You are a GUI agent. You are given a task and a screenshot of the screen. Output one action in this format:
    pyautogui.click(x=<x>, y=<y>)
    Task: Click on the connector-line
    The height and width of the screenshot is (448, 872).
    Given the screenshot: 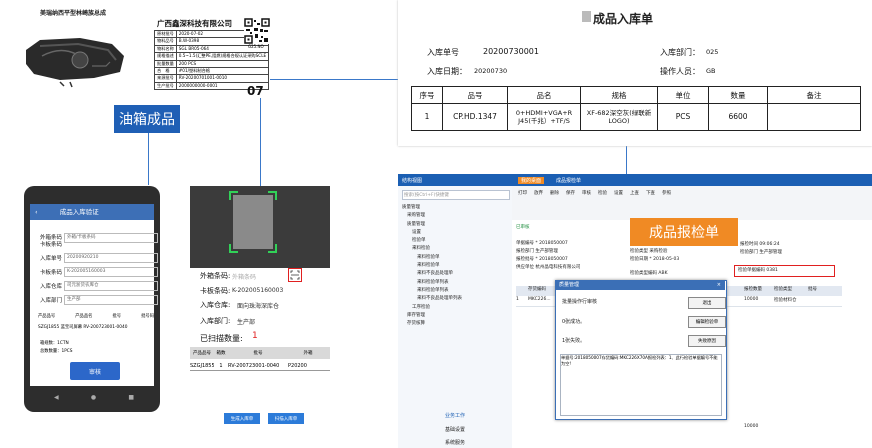 What is the action you would take?
    pyautogui.click(x=260, y=142)
    